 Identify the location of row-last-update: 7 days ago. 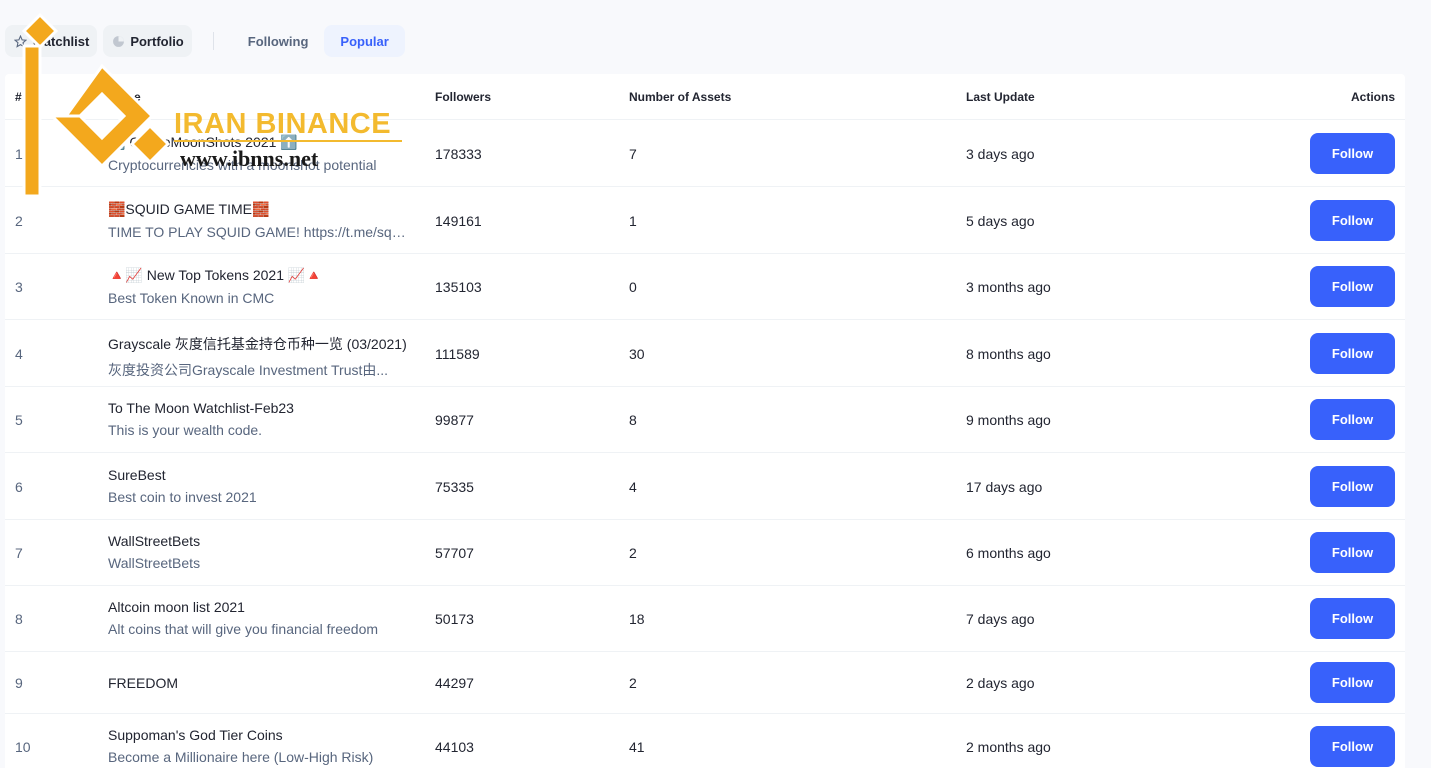
(1000, 619).